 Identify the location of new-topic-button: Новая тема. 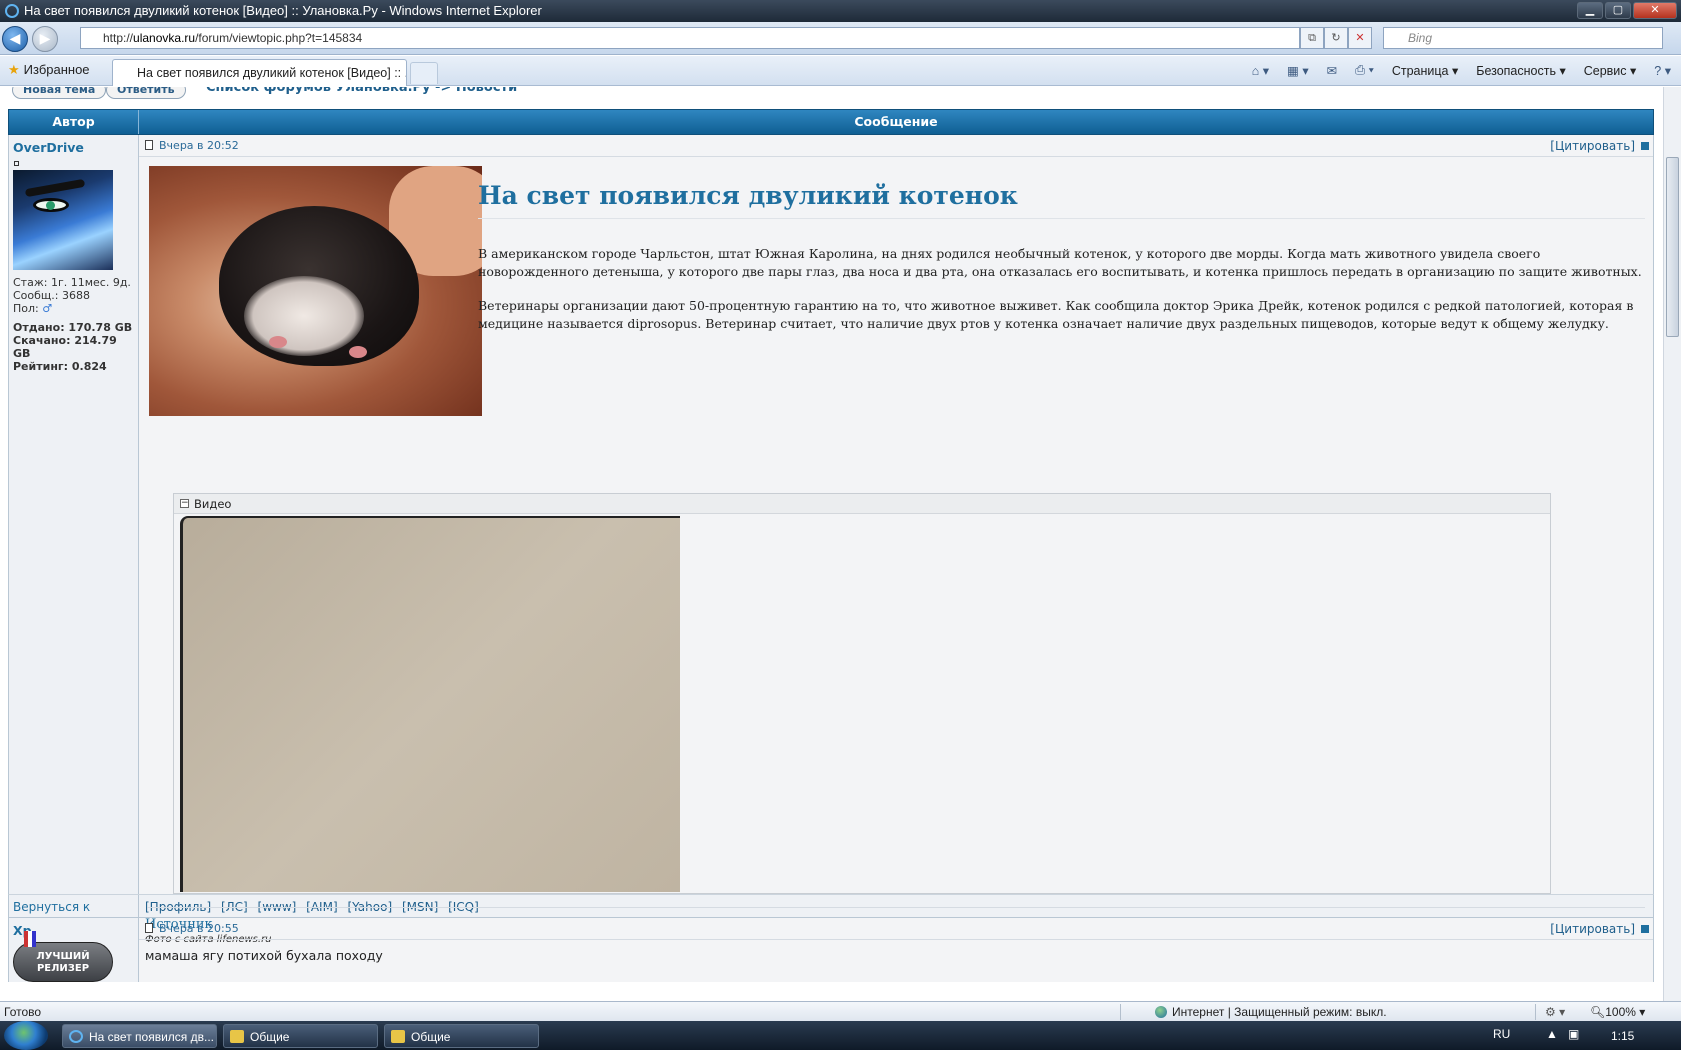
(59, 93).